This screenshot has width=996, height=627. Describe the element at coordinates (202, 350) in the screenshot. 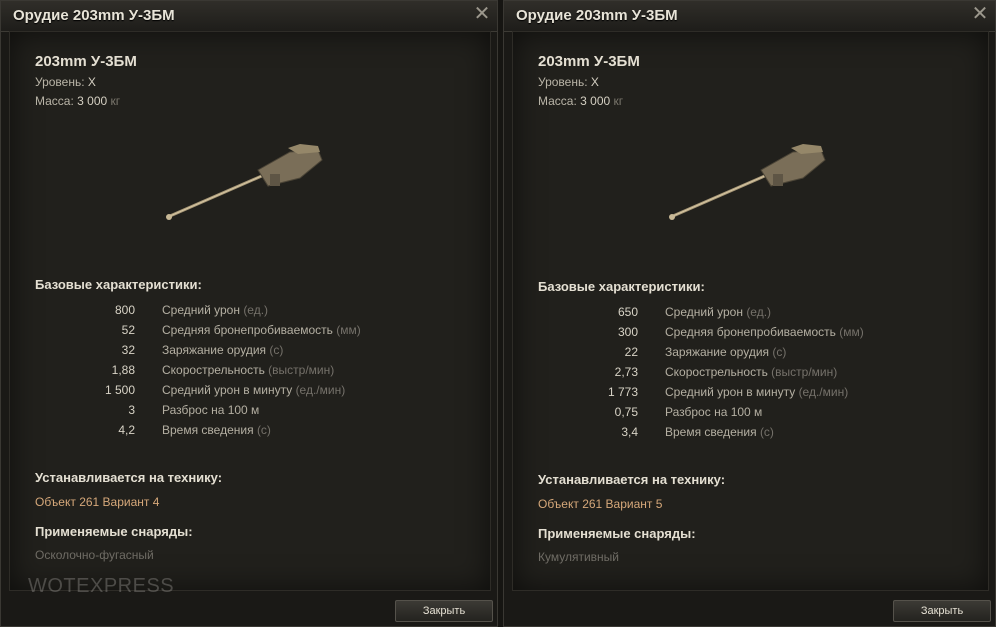

I see `stat-row: 32 Заряжание орудия (с)` at that location.